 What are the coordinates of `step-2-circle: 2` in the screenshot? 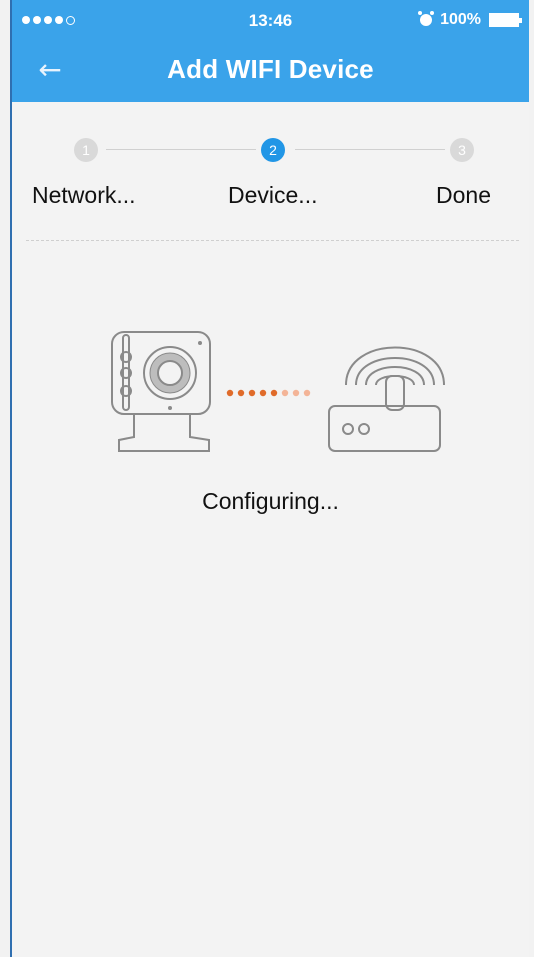 It's located at (273, 150).